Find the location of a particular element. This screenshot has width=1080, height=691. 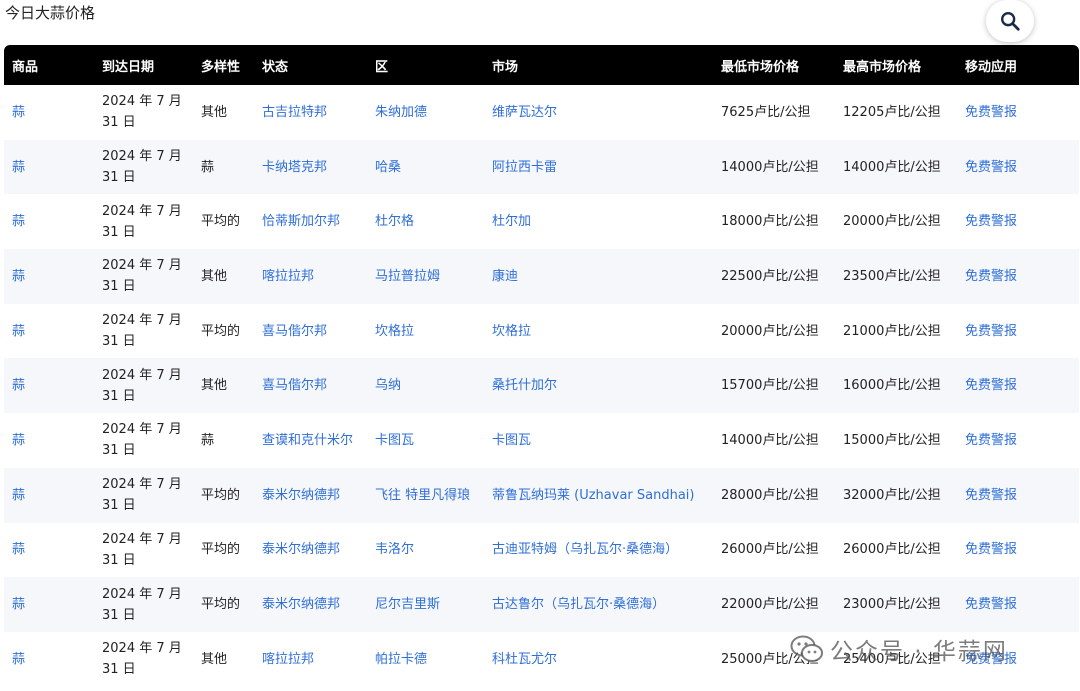

market-link: 蒂鲁瓦纳玛莱 (Uzhavar Sandhai) is located at coordinates (593, 495).